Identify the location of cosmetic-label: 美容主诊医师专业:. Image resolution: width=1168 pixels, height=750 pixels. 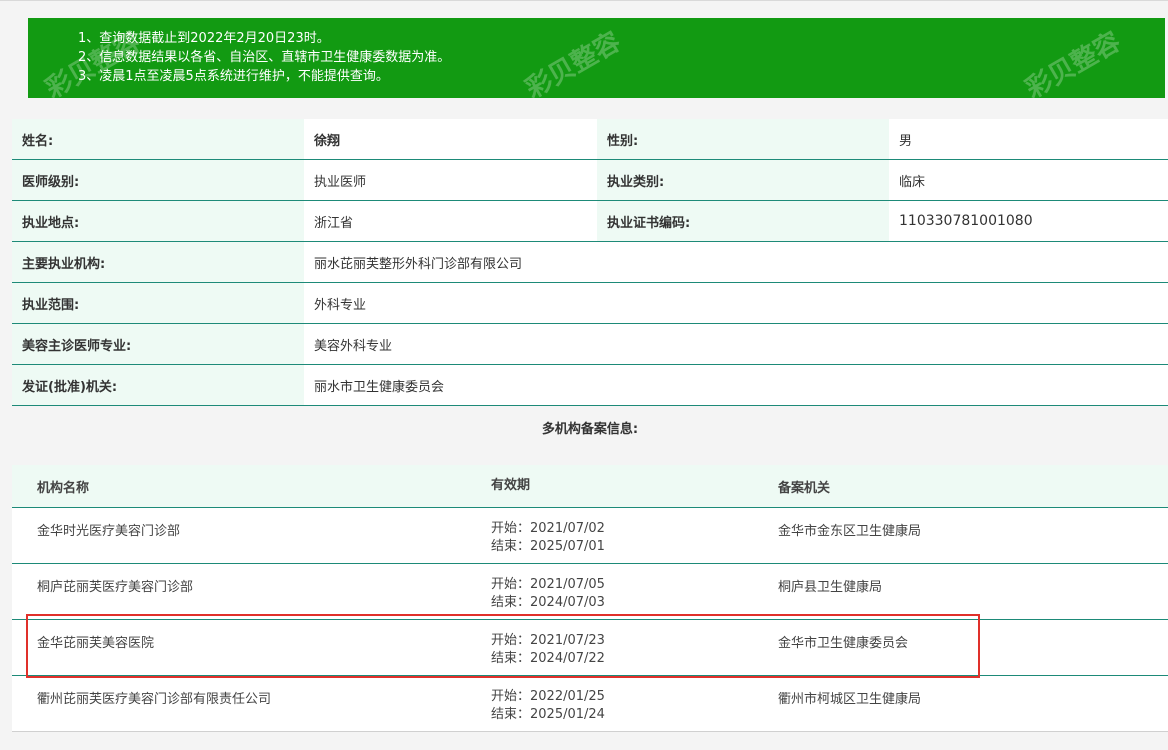
(158, 344).